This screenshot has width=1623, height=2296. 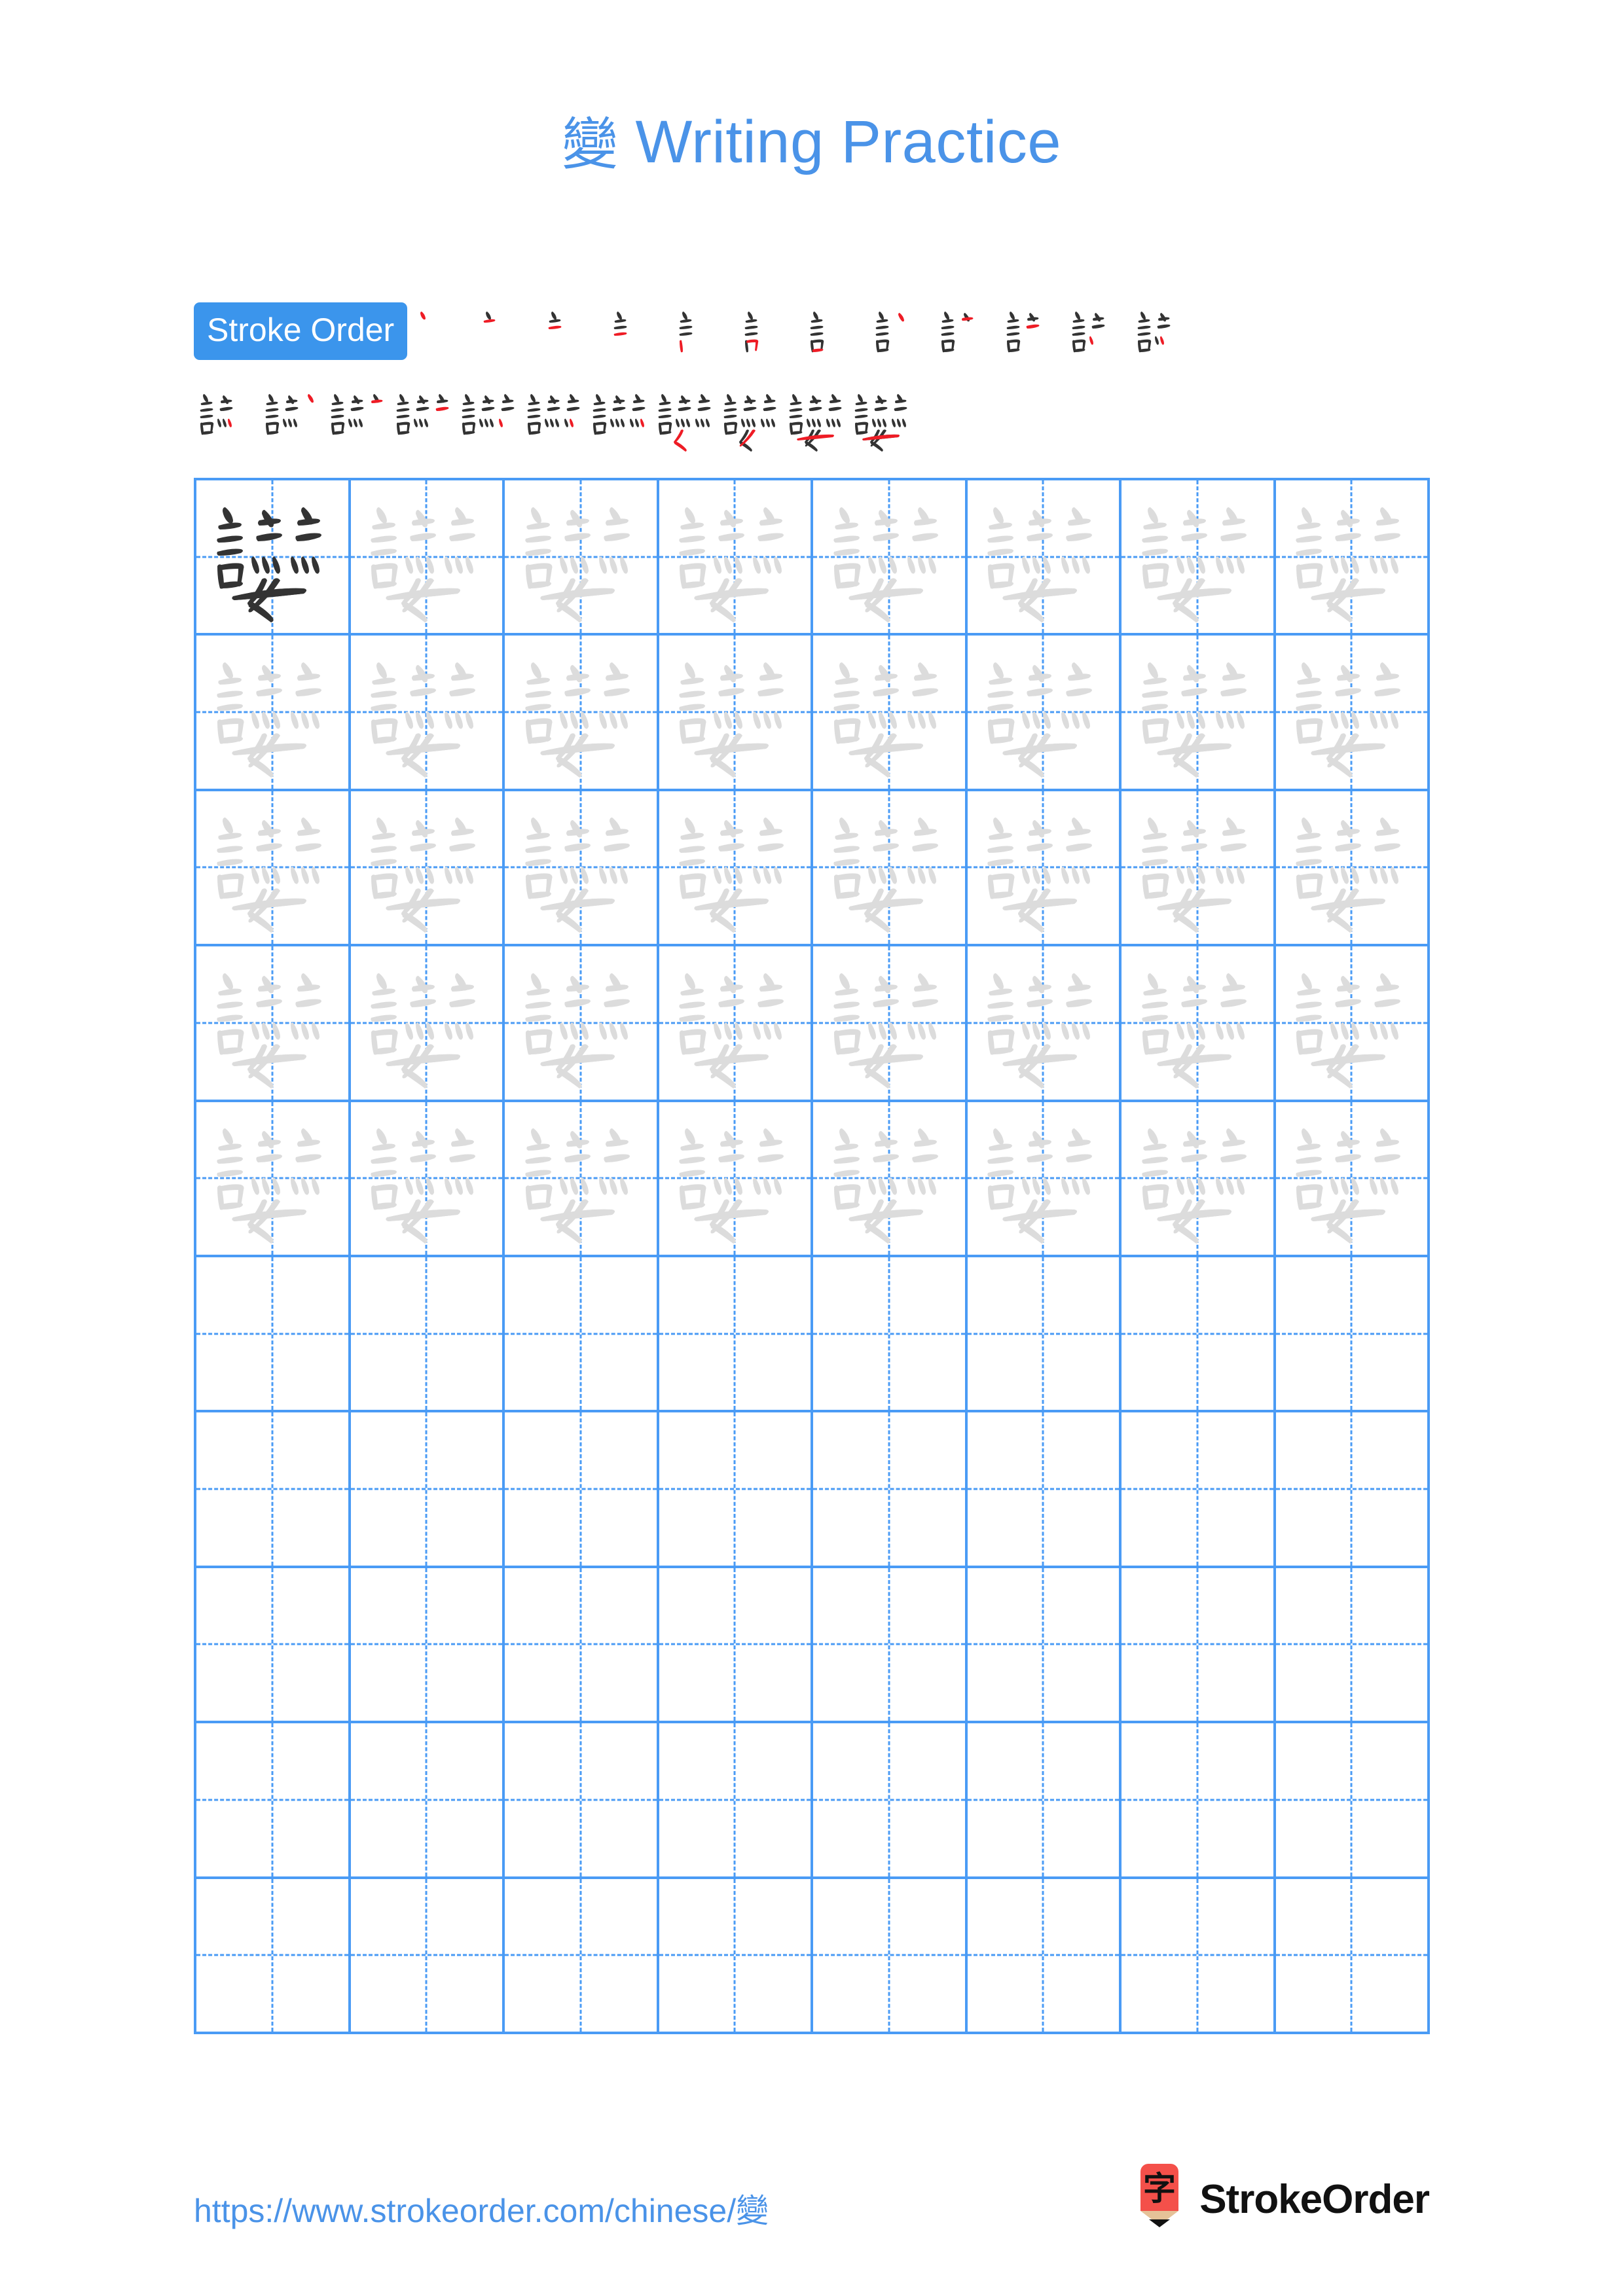 I want to click on stroke-order-row-1: Stroke Order, so click(x=812, y=339).